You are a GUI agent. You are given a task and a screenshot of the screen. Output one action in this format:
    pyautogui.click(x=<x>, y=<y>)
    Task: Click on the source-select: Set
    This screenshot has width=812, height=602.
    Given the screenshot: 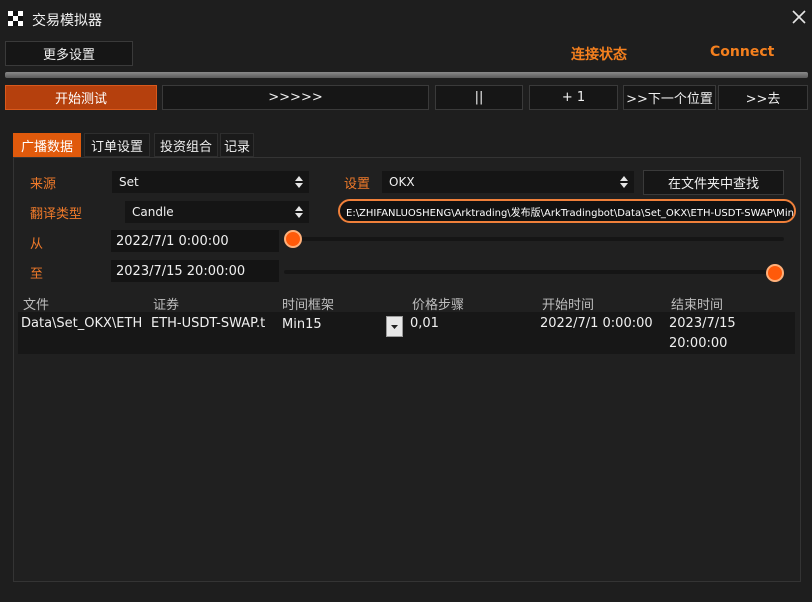 What is the action you would take?
    pyautogui.click(x=210, y=182)
    